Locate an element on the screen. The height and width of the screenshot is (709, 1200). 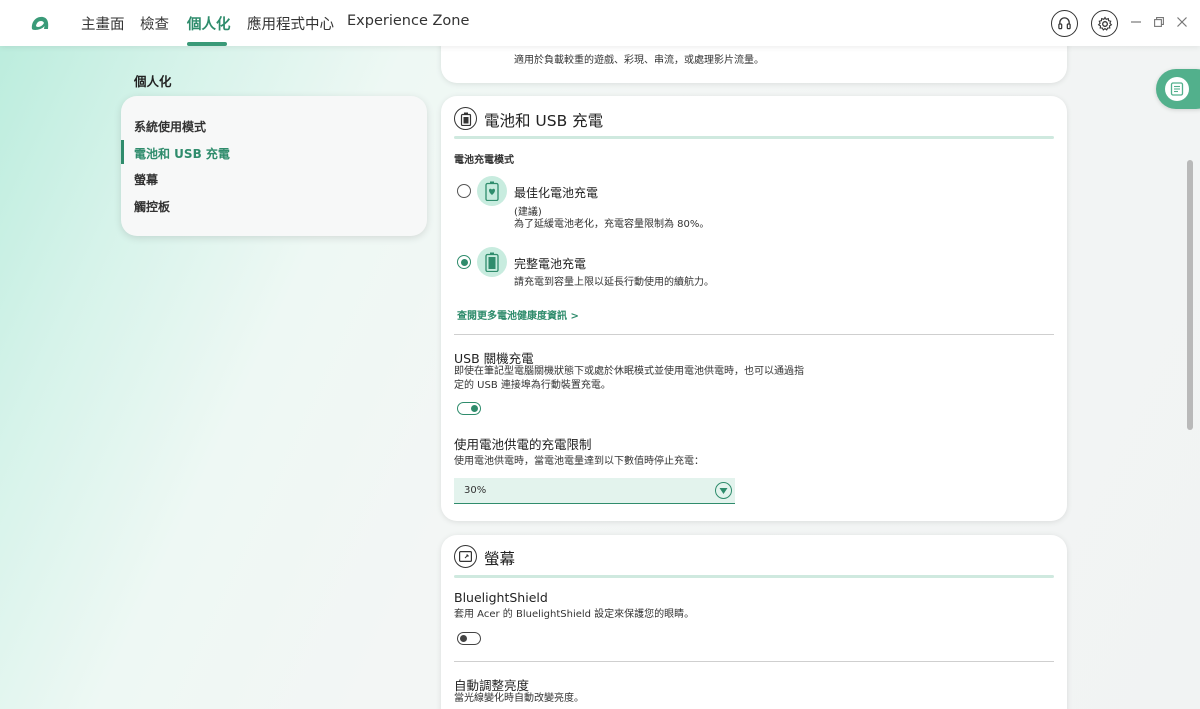
gear-icon is located at coordinates (1104, 23).